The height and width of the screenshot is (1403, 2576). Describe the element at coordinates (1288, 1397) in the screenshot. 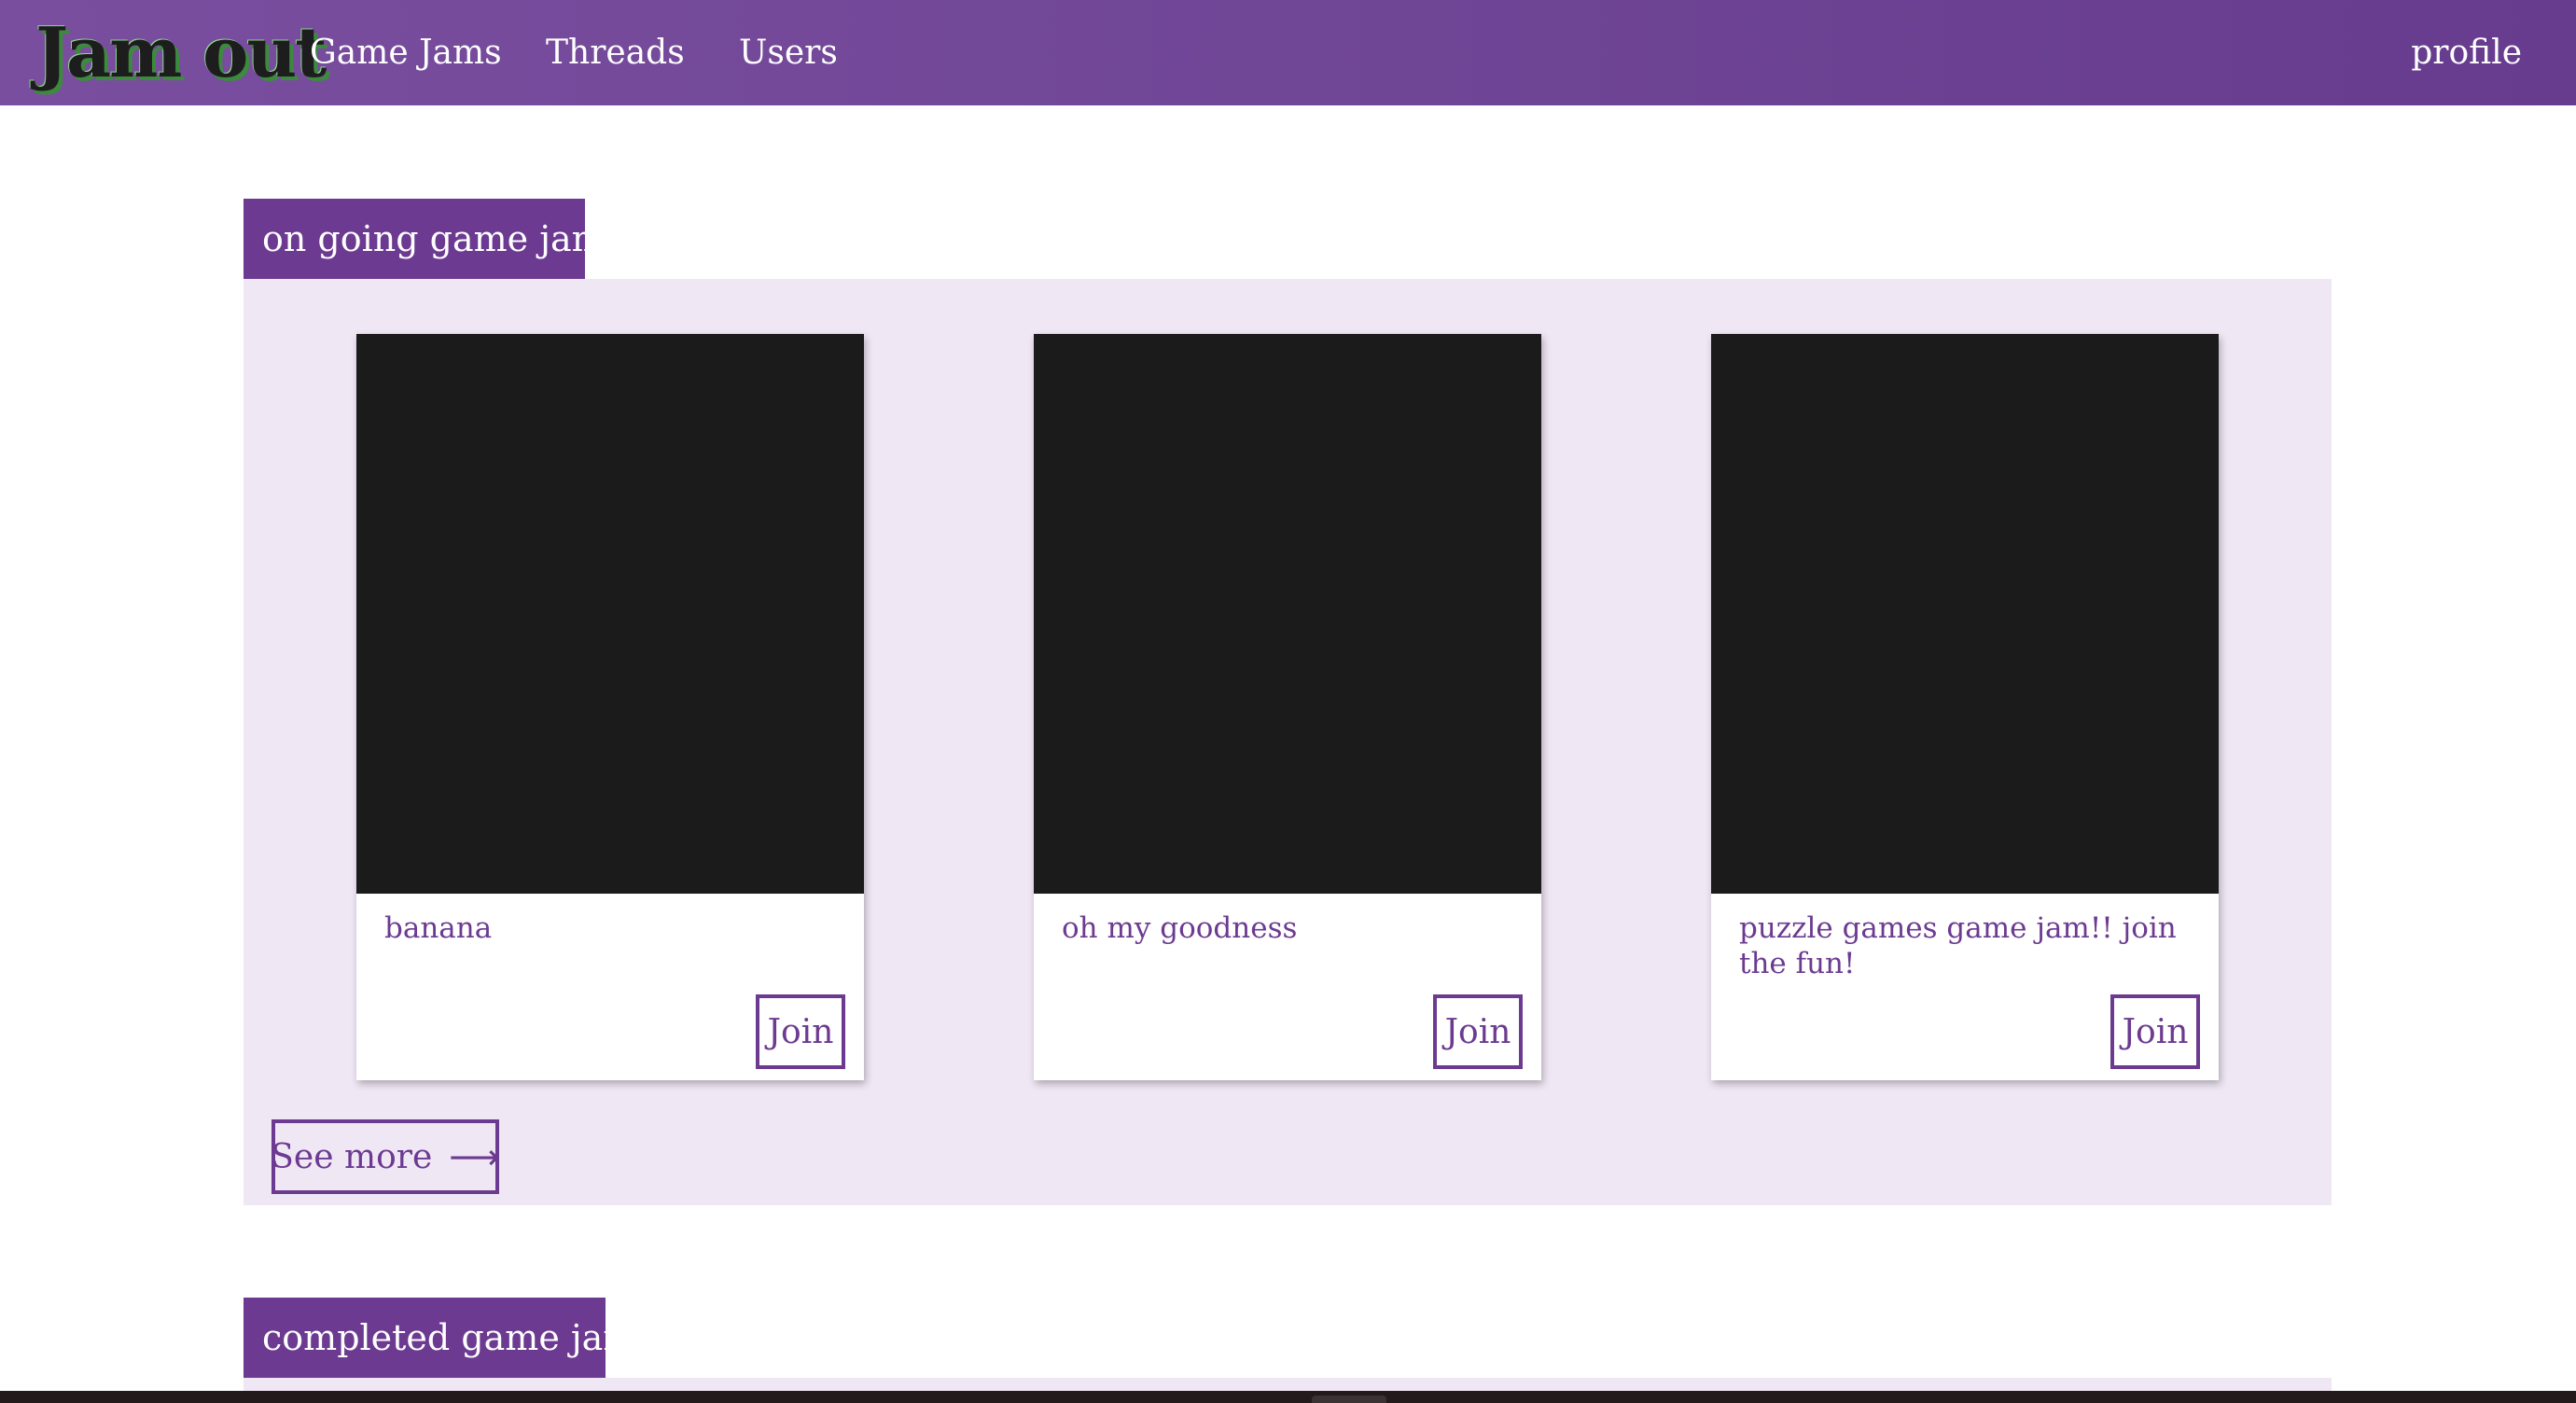

I see `bottom-edge-strip` at that location.